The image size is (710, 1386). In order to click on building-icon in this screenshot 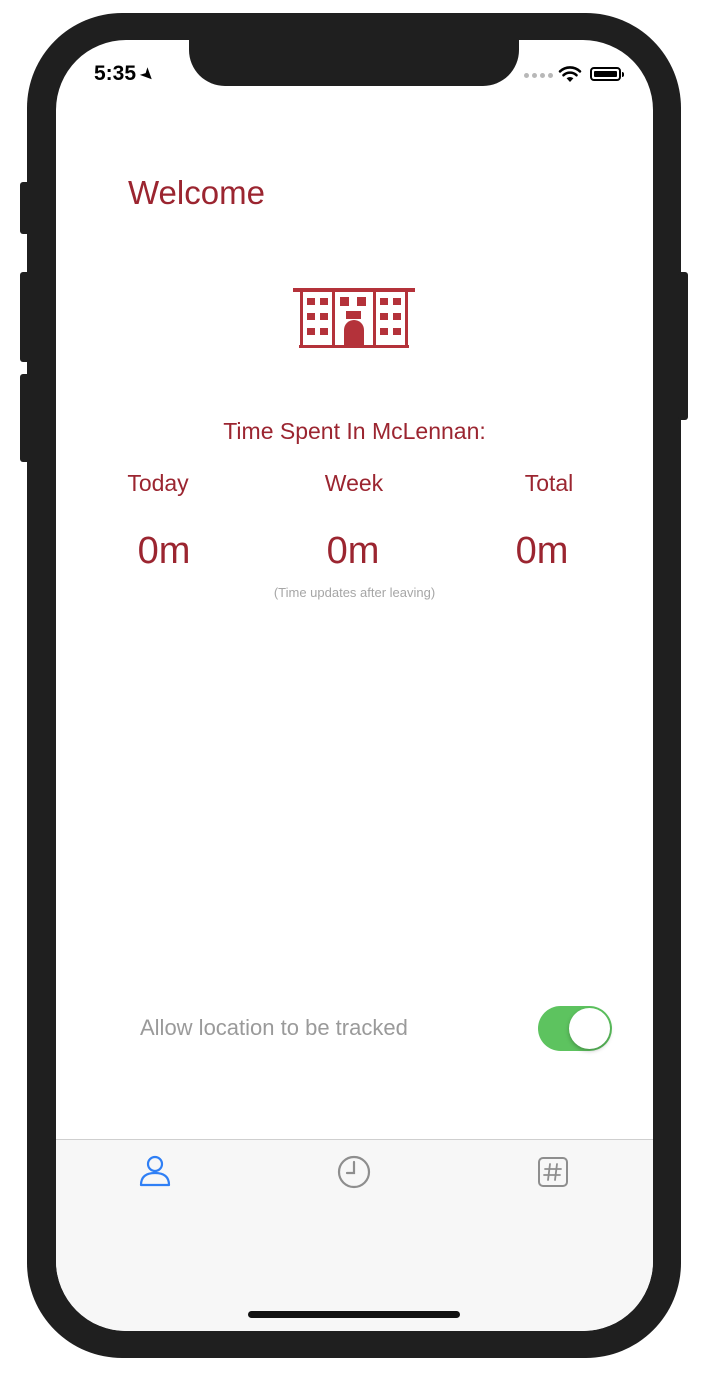, I will do `click(354, 318)`.